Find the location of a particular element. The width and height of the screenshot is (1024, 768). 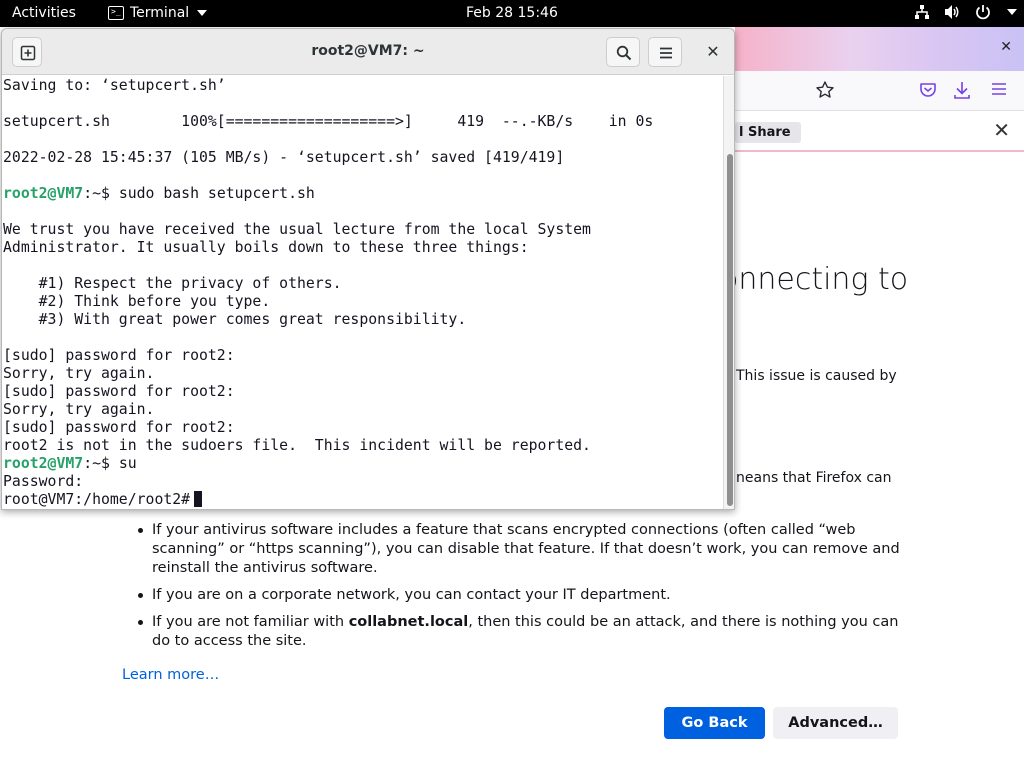

app-menu-label: Terminal is located at coordinates (160, 13).